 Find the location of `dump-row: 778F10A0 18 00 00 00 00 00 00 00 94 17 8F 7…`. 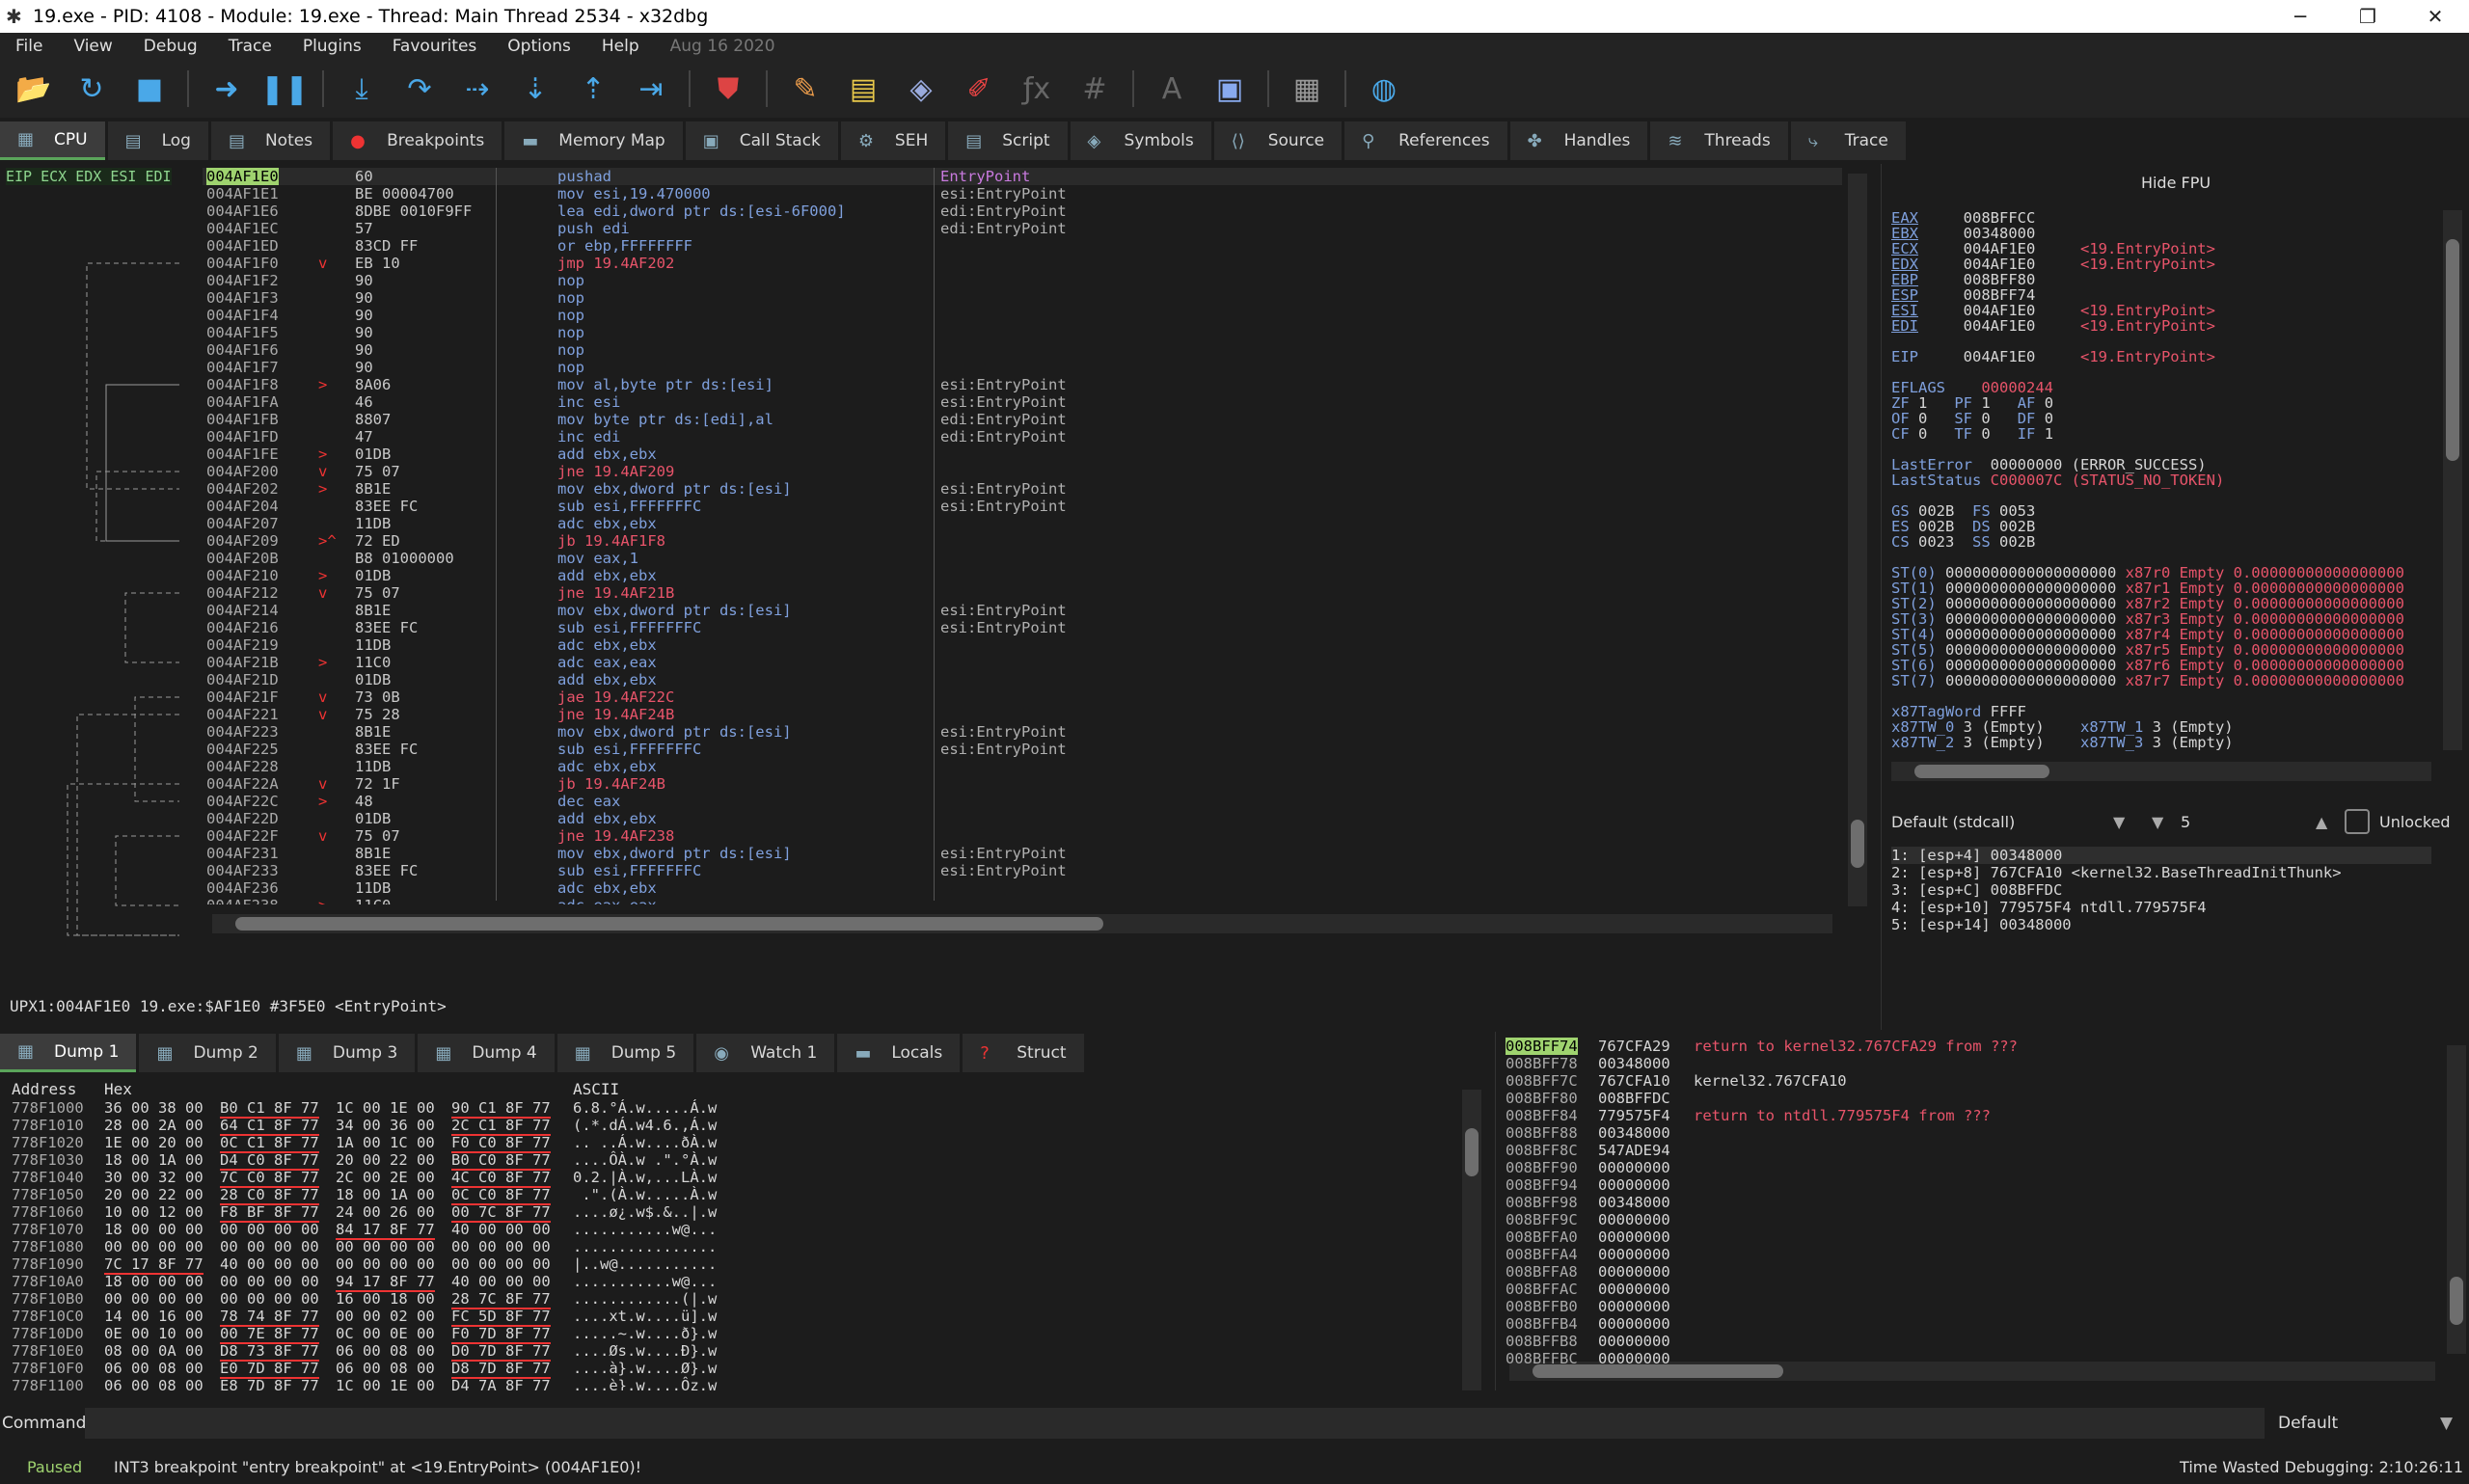

dump-row: 778F10A0 18 00 00 00 00 00 00 00 94 17 8F 7… is located at coordinates (746, 1282).